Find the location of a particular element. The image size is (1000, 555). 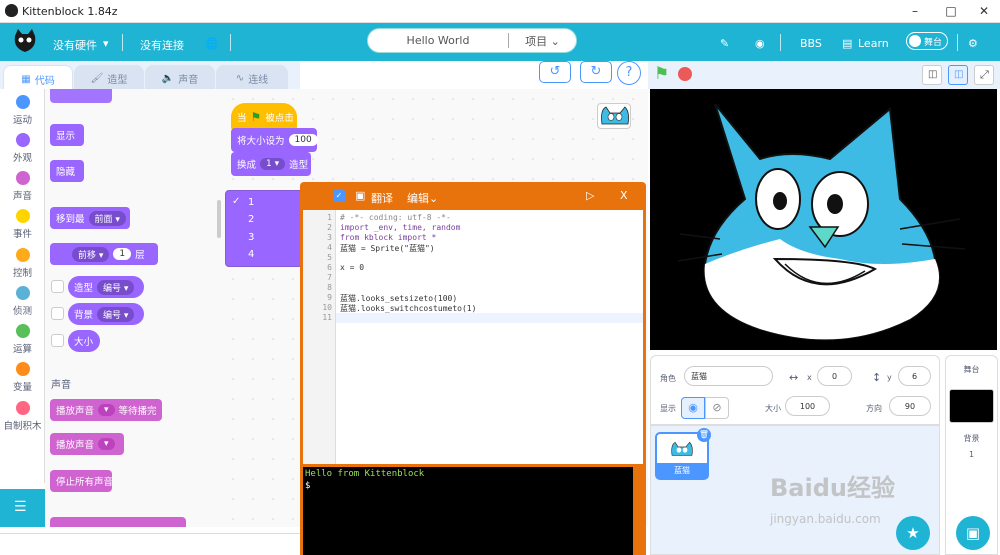

dropdown-item: 3 is located at coordinates (251, 237).